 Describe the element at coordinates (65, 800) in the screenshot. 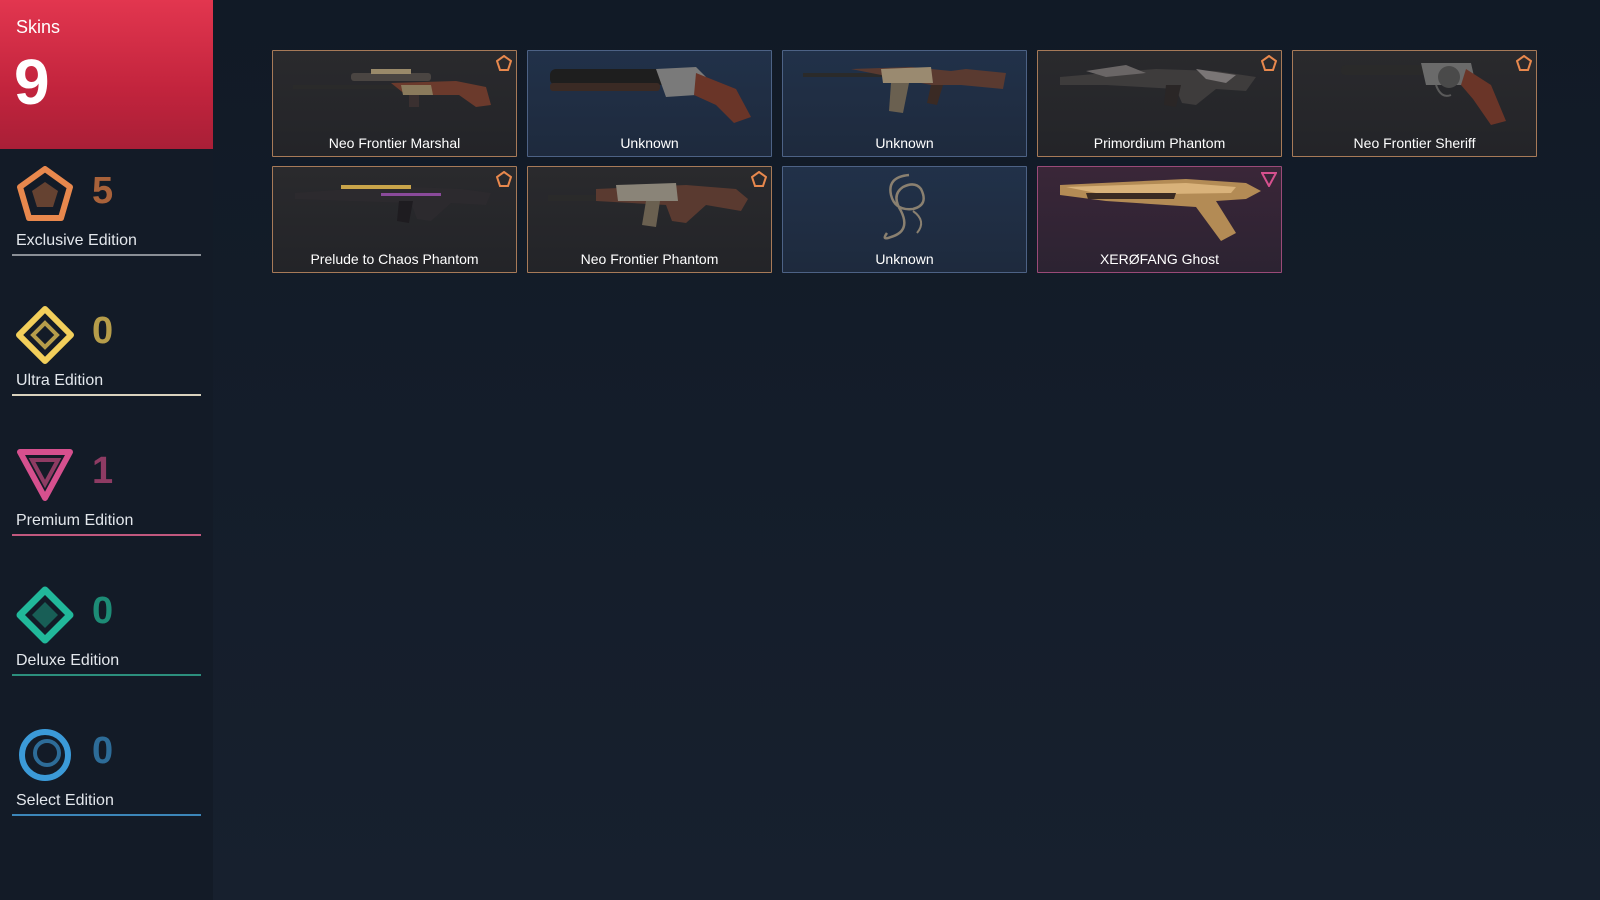

I see `edition-label: Select Edition` at that location.